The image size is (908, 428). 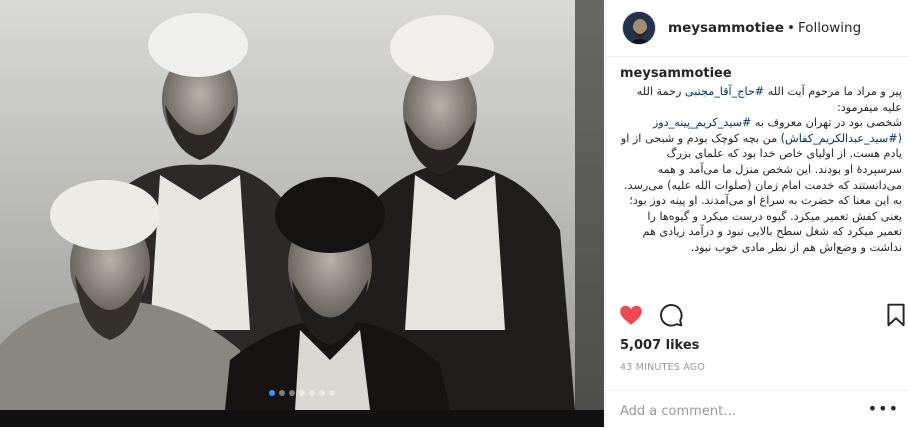 I want to click on comment-row: •••, so click(x=757, y=409).